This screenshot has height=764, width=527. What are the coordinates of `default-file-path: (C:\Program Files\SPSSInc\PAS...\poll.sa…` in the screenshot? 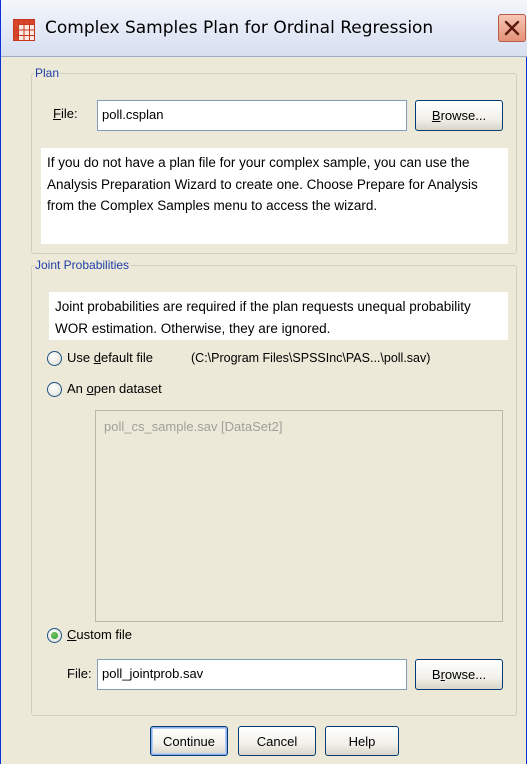 It's located at (311, 358).